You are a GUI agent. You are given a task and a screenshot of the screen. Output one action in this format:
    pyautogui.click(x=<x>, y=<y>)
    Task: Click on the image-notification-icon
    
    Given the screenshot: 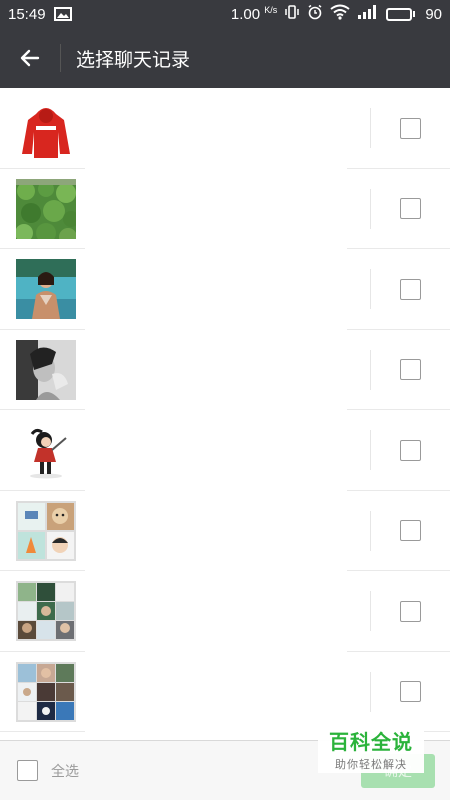 What is the action you would take?
    pyautogui.click(x=62, y=14)
    